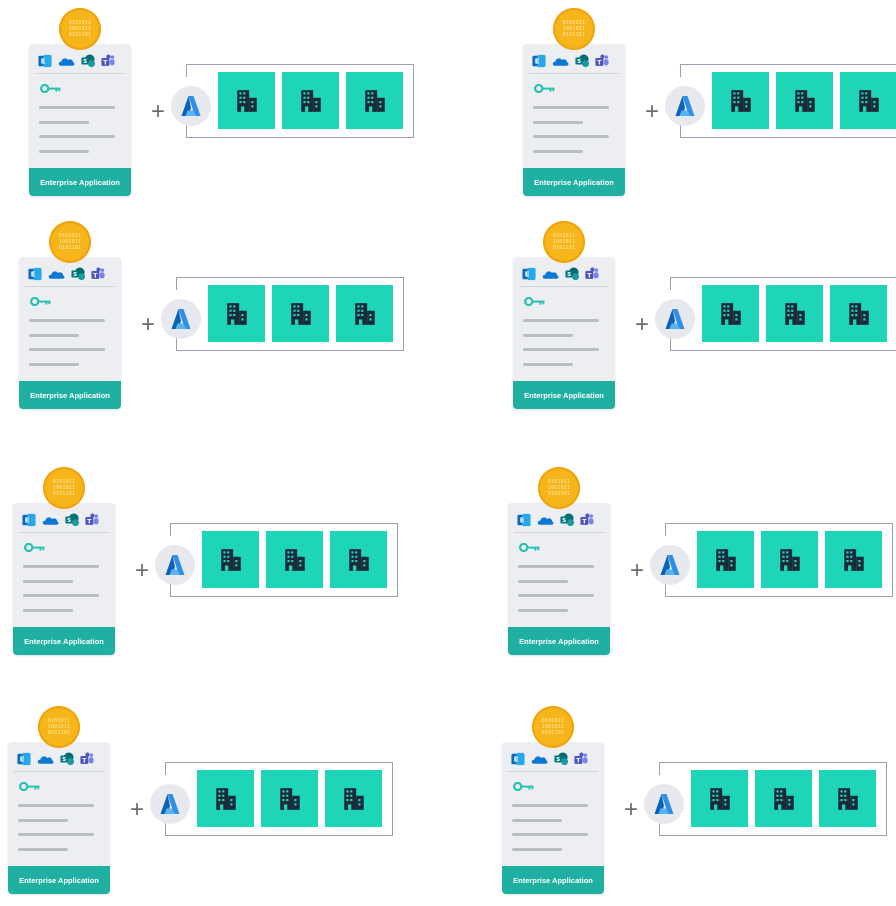  I want to click on coin-line: 0101101, so click(80, 35).